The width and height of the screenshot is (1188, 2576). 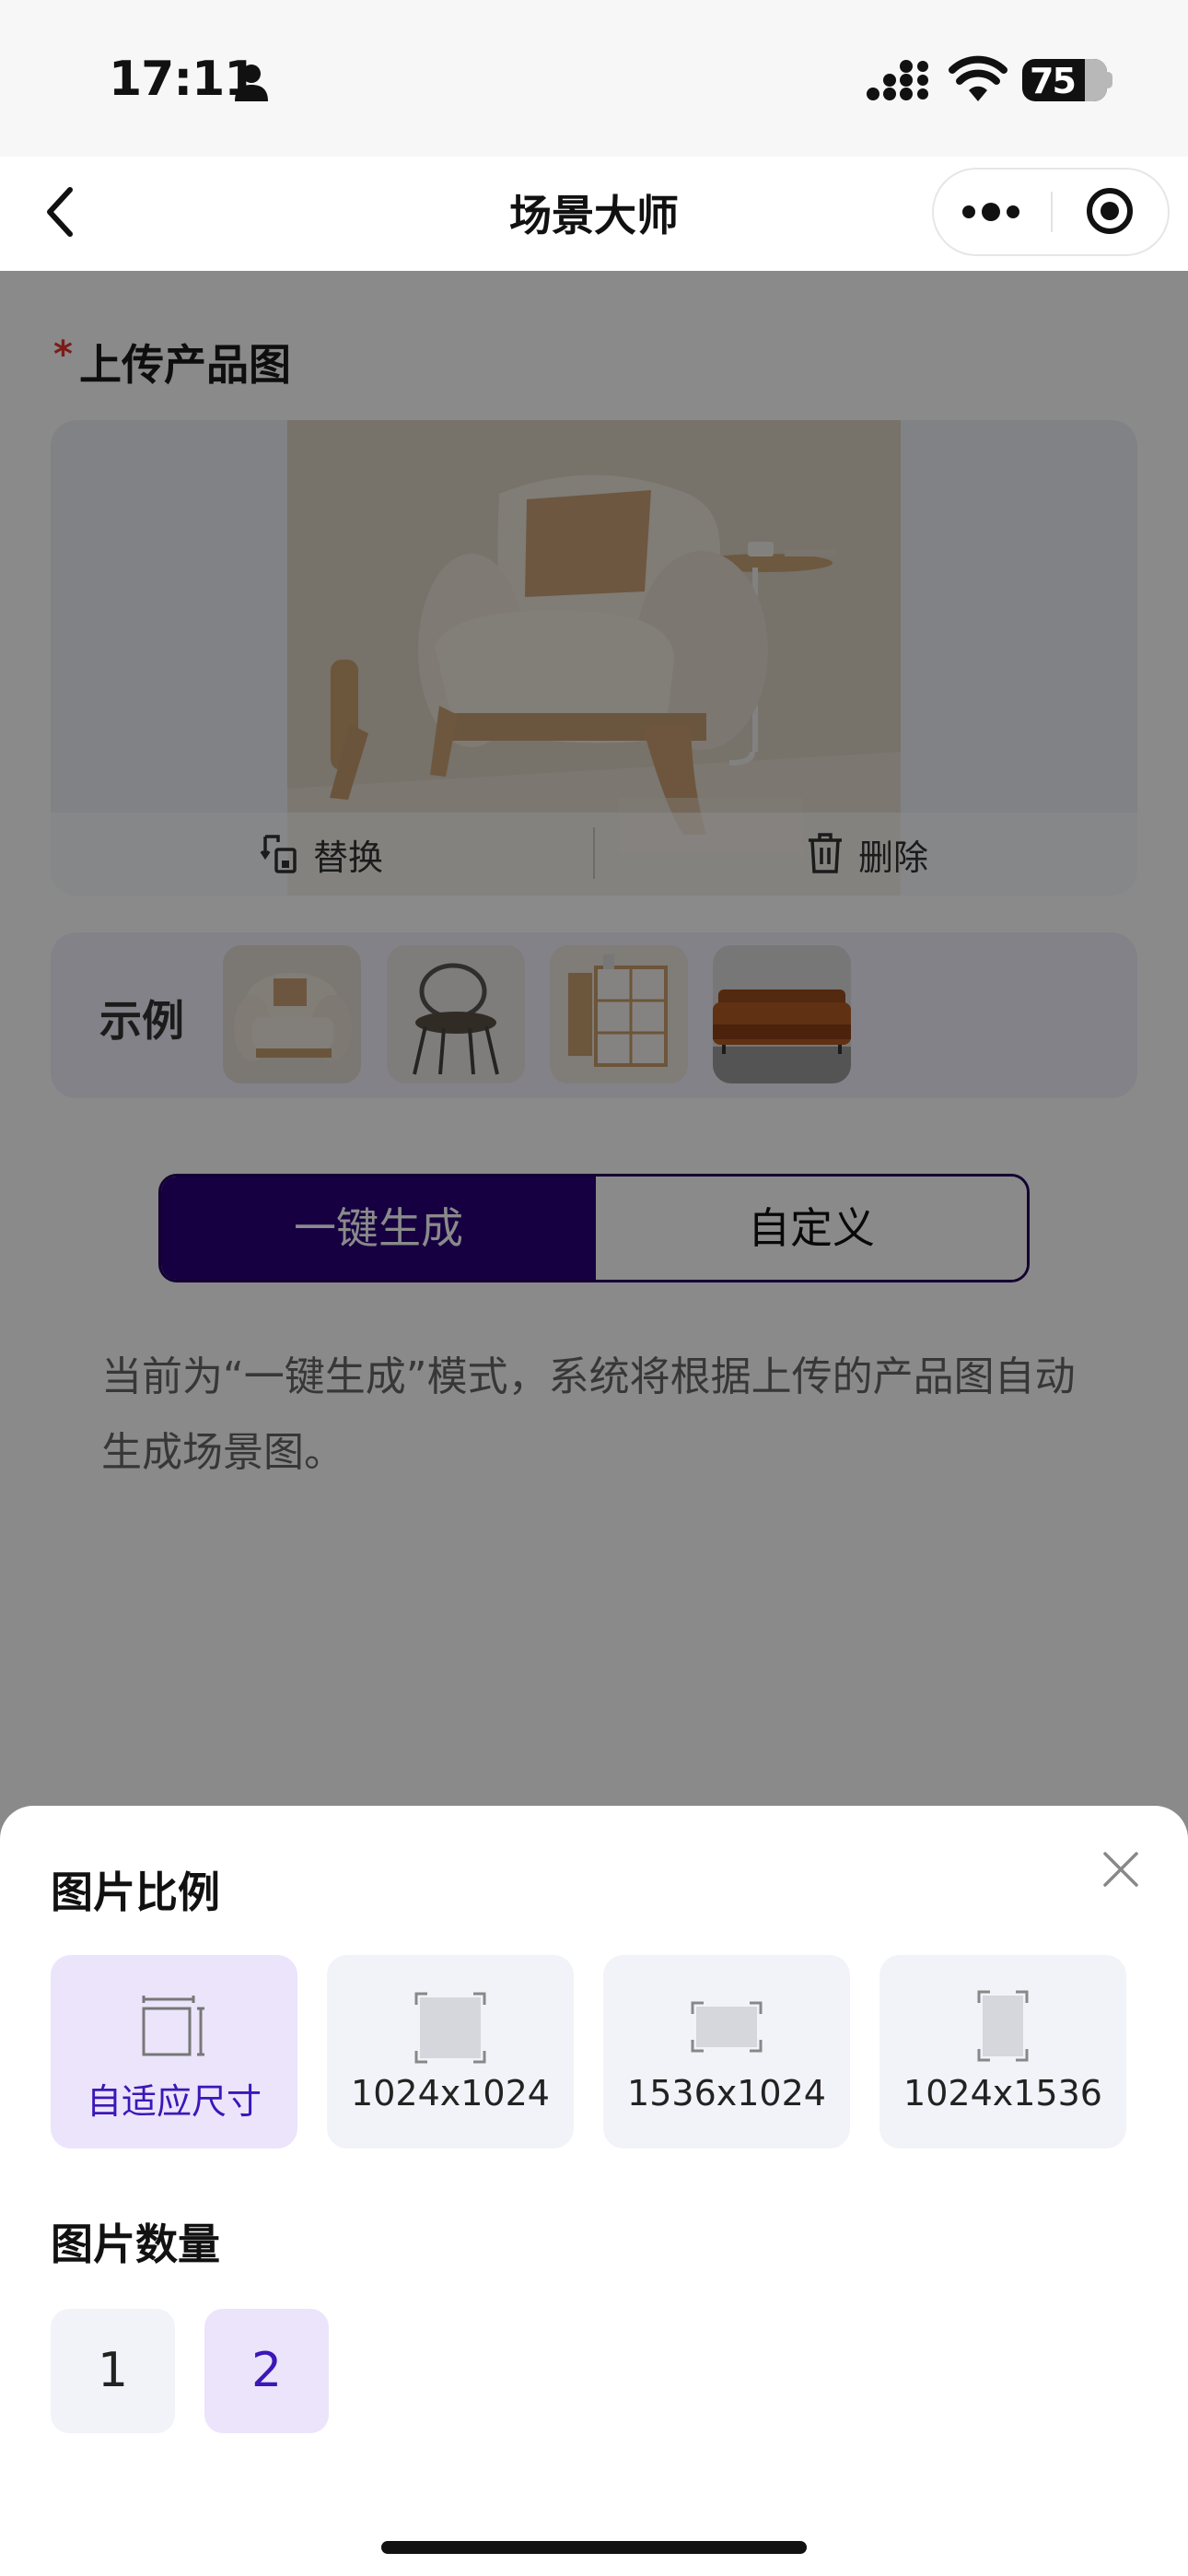 I want to click on ratio-label: 自适应尺寸, so click(x=174, y=2101).